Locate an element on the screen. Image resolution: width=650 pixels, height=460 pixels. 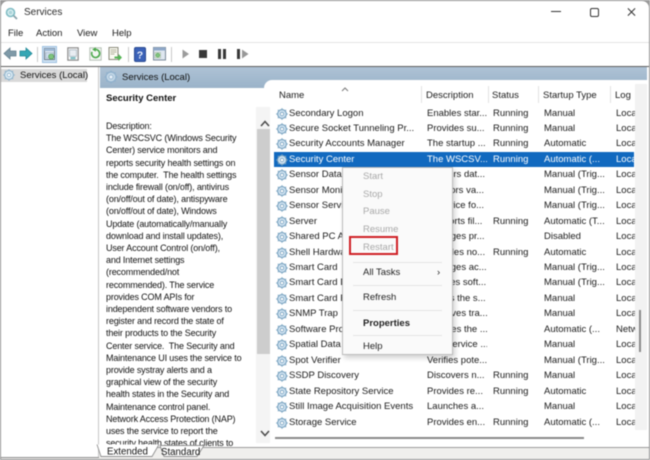
svg-text: Extended is located at coordinates (127, 452).